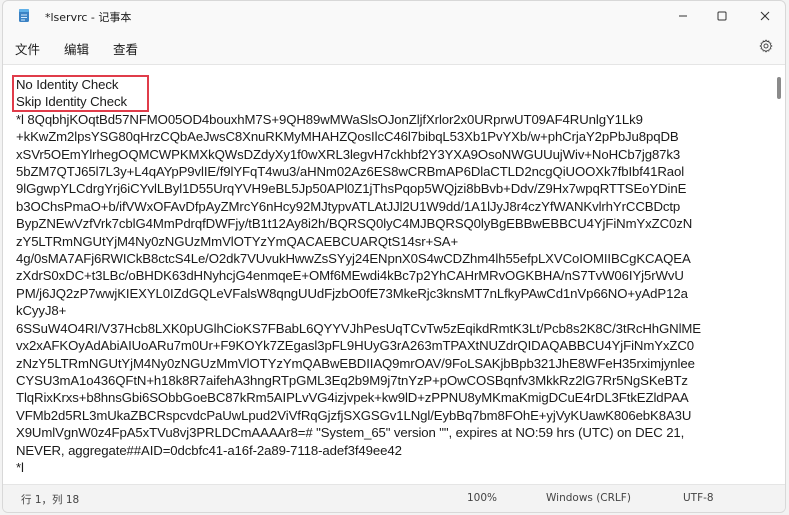  Describe the element at coordinates (394, 498) in the screenshot. I see `status-bar: 行 1，列 18 100% Windows (CRLF) UTF-8` at that location.